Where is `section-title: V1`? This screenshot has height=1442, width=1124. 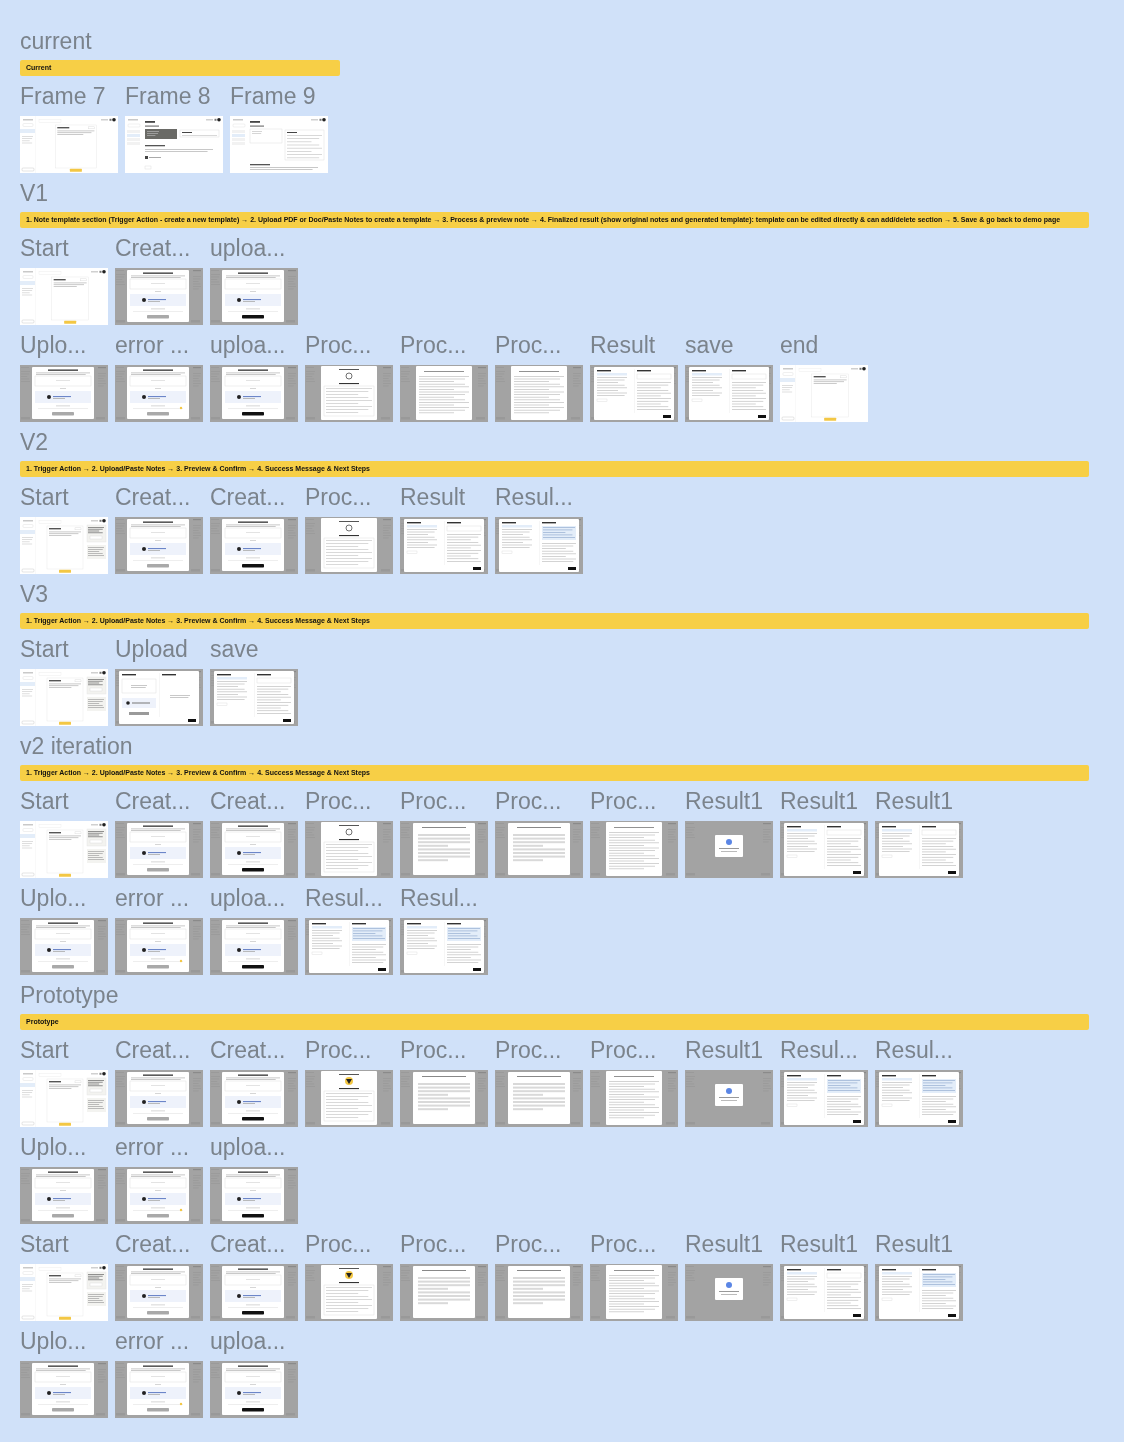 section-title: V1 is located at coordinates (34, 193).